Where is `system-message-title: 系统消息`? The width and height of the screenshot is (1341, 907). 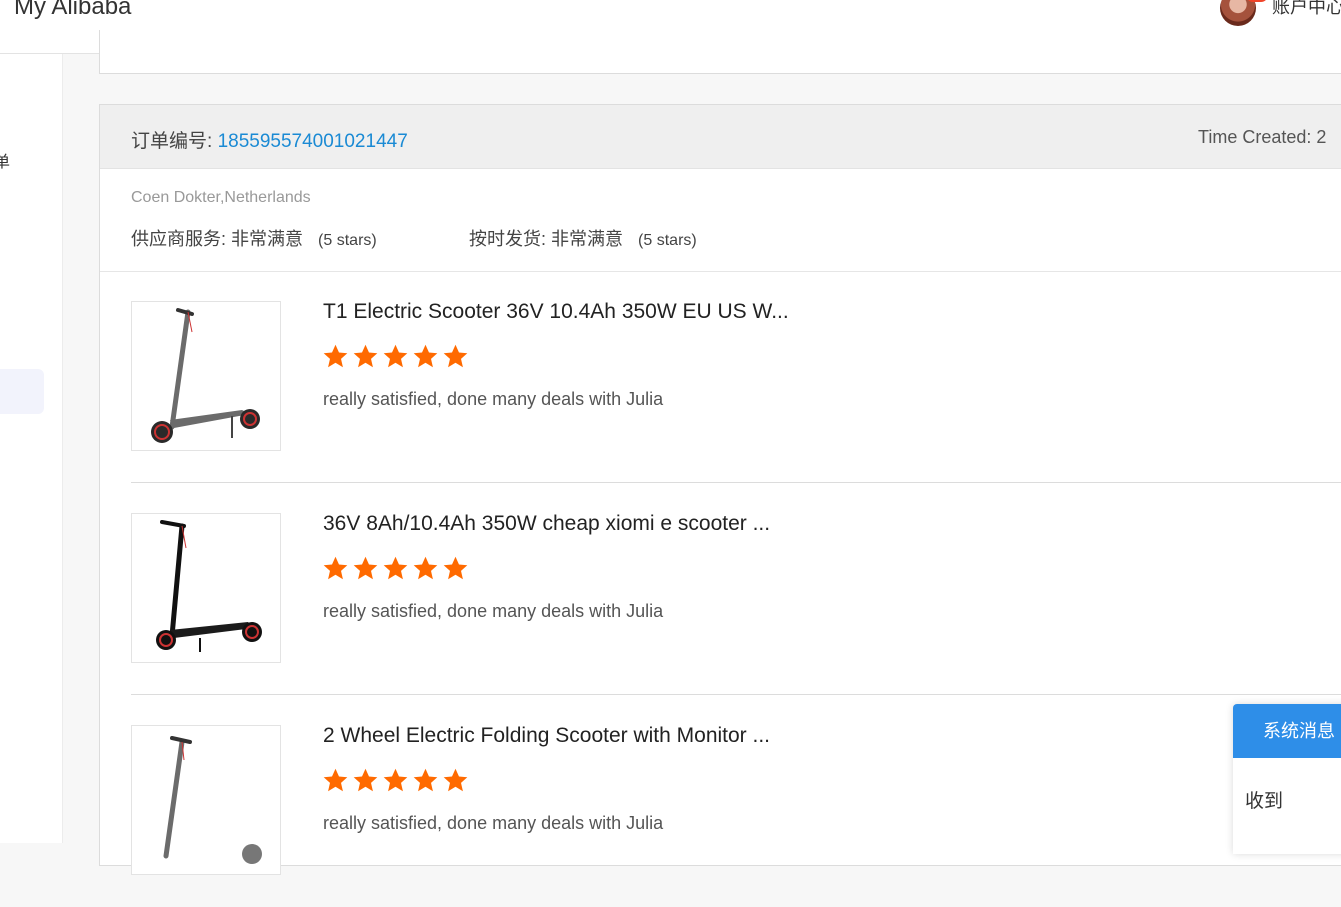
system-message-title: 系统消息 is located at coordinates (1287, 731).